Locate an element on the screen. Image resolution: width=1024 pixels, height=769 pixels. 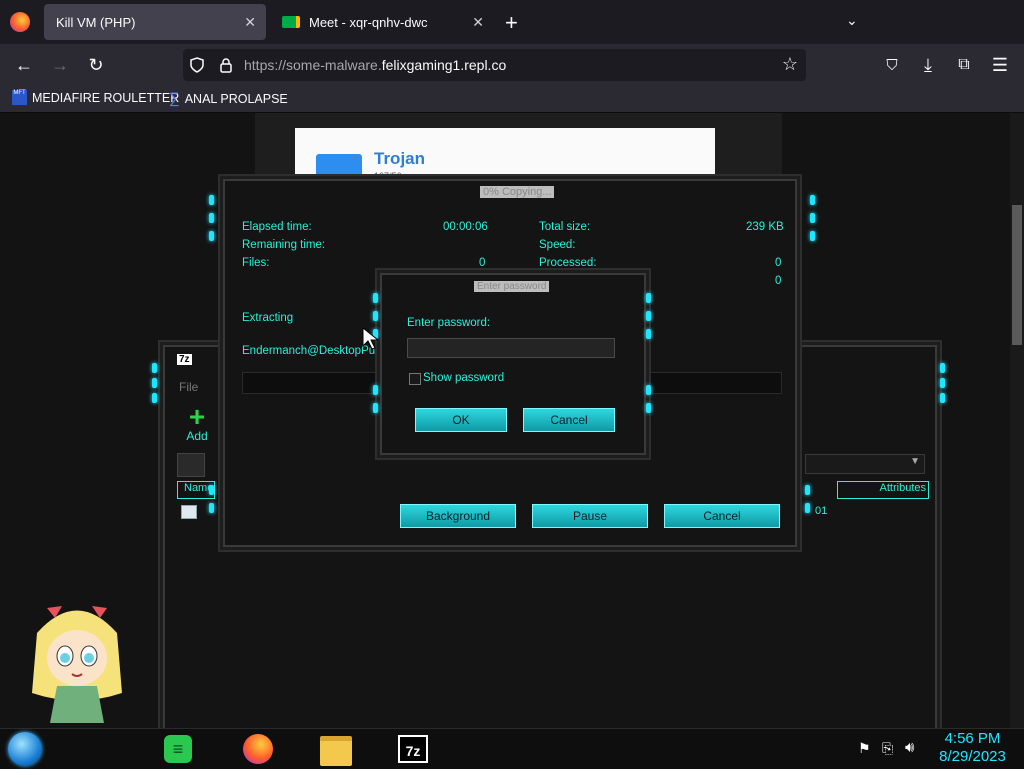
bookmark-mediafire: MFT MEDIAFIRE ROULETTER is located at coordinates (95, 97).